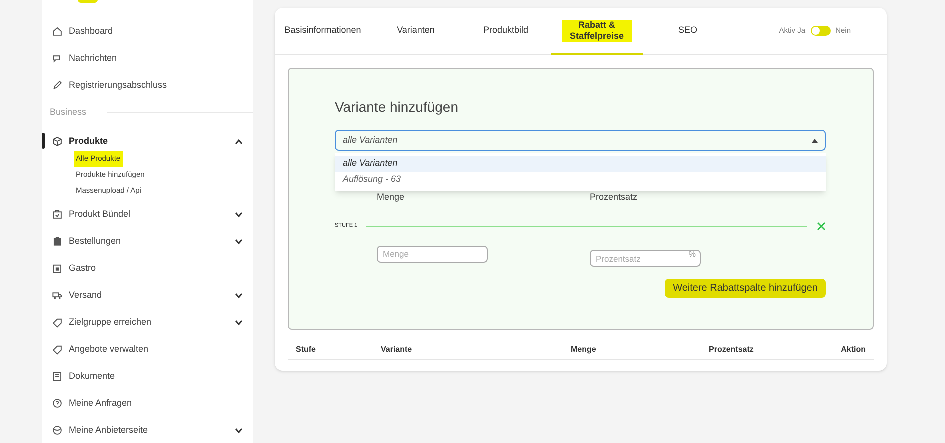  I want to click on nav-link: Versand, so click(85, 295).